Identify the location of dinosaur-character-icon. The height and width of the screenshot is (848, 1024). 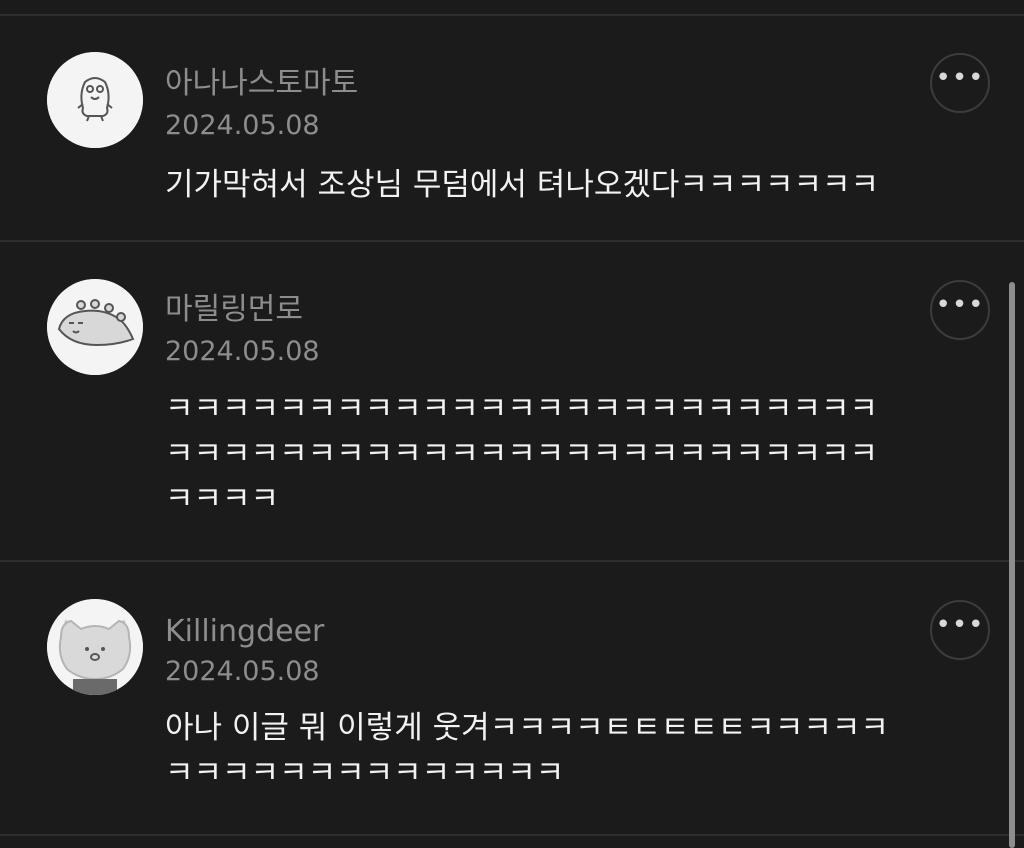
(95, 327).